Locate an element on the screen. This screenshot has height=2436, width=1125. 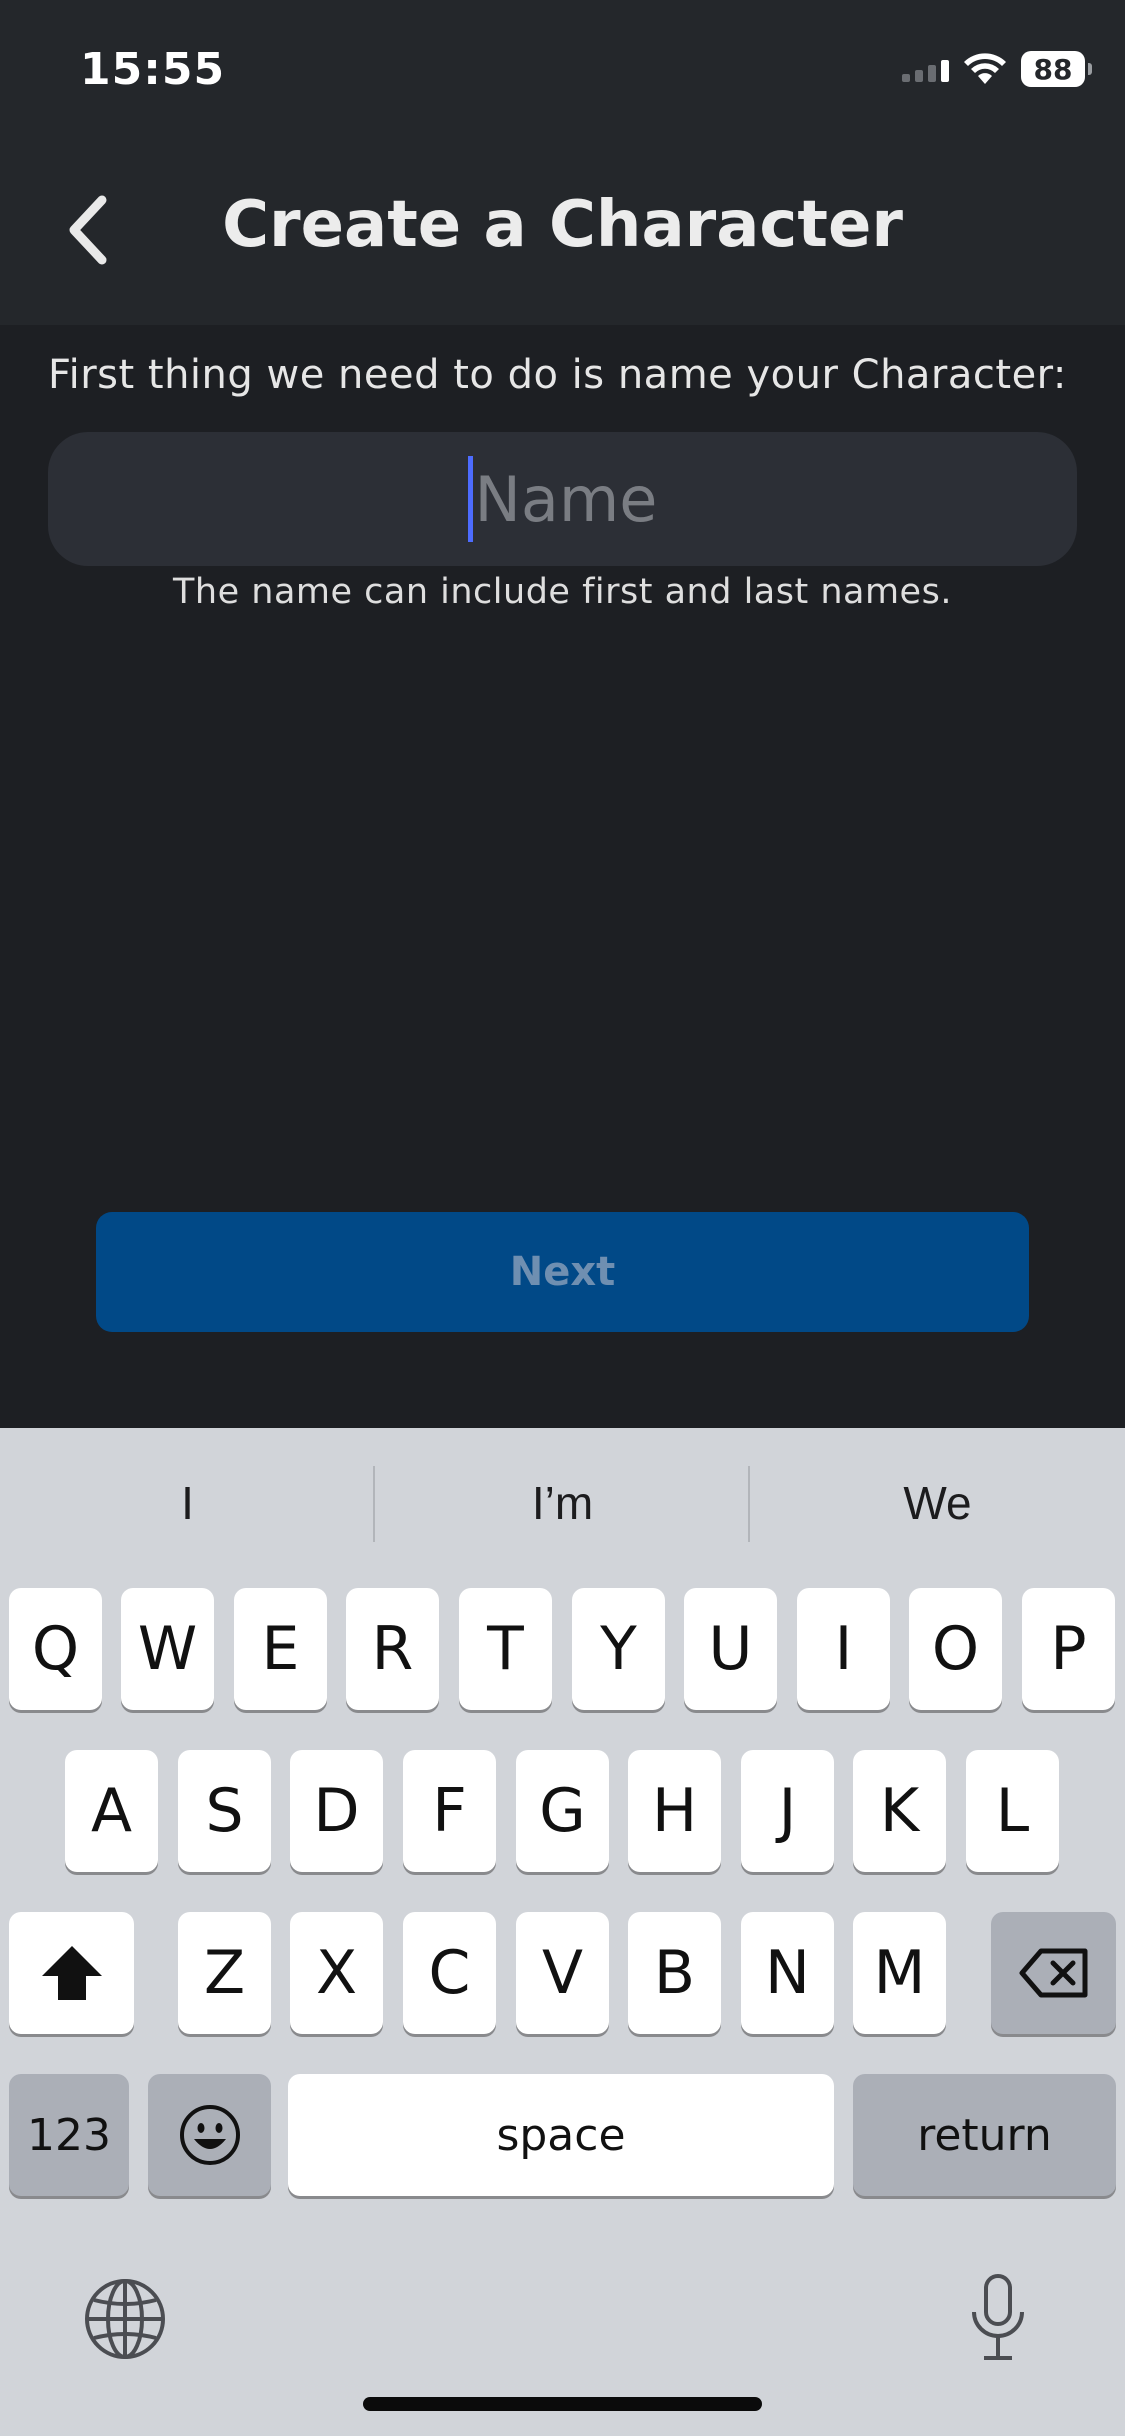
text-caret is located at coordinates (470, 499).